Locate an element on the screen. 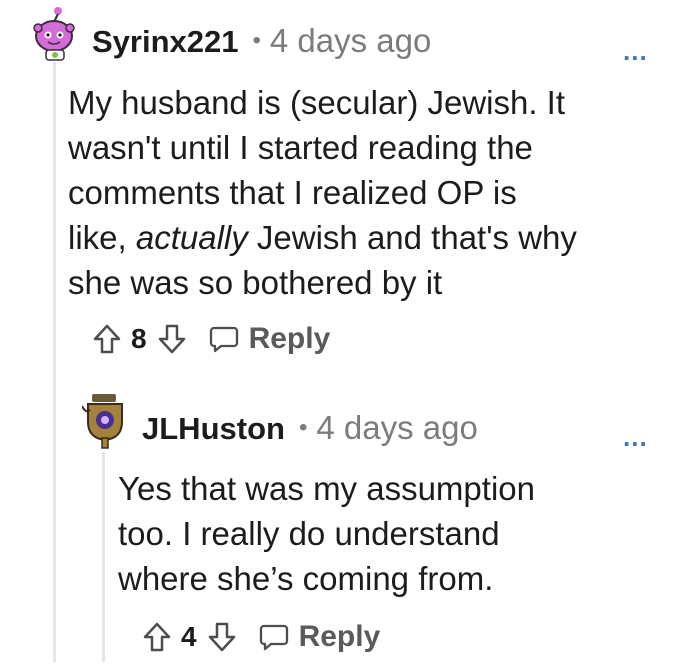 This screenshot has width=700, height=667. username: Syrinx221 is located at coordinates (165, 42).